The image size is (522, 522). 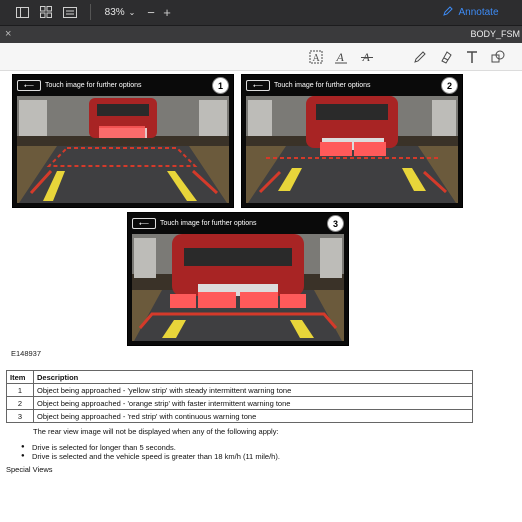 What do you see at coordinates (22, 12) in the screenshot?
I see `sidebar-toggle-icon` at bounding box center [22, 12].